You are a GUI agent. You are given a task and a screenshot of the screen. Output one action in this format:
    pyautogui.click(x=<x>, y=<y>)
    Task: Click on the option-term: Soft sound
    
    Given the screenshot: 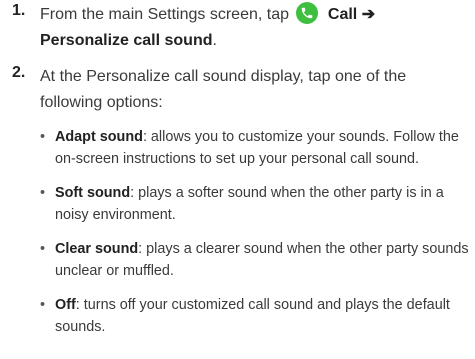 What is the action you would take?
    pyautogui.click(x=93, y=193)
    